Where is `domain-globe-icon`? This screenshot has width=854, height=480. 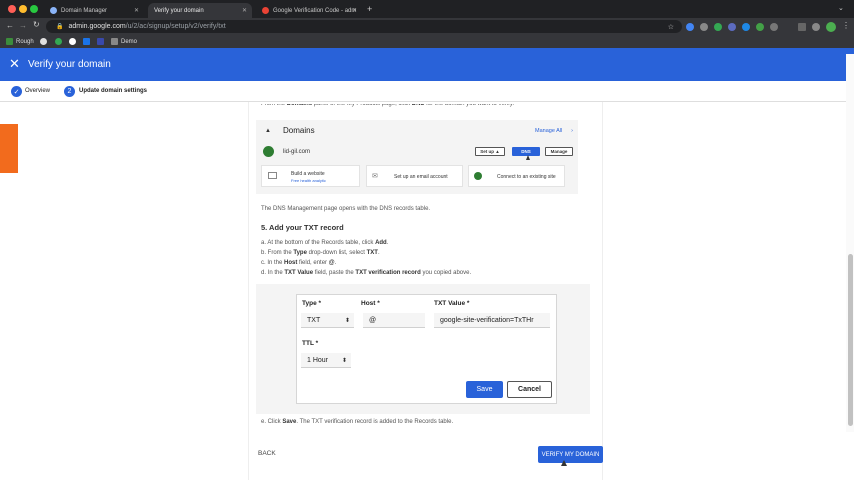 domain-globe-icon is located at coordinates (268, 151).